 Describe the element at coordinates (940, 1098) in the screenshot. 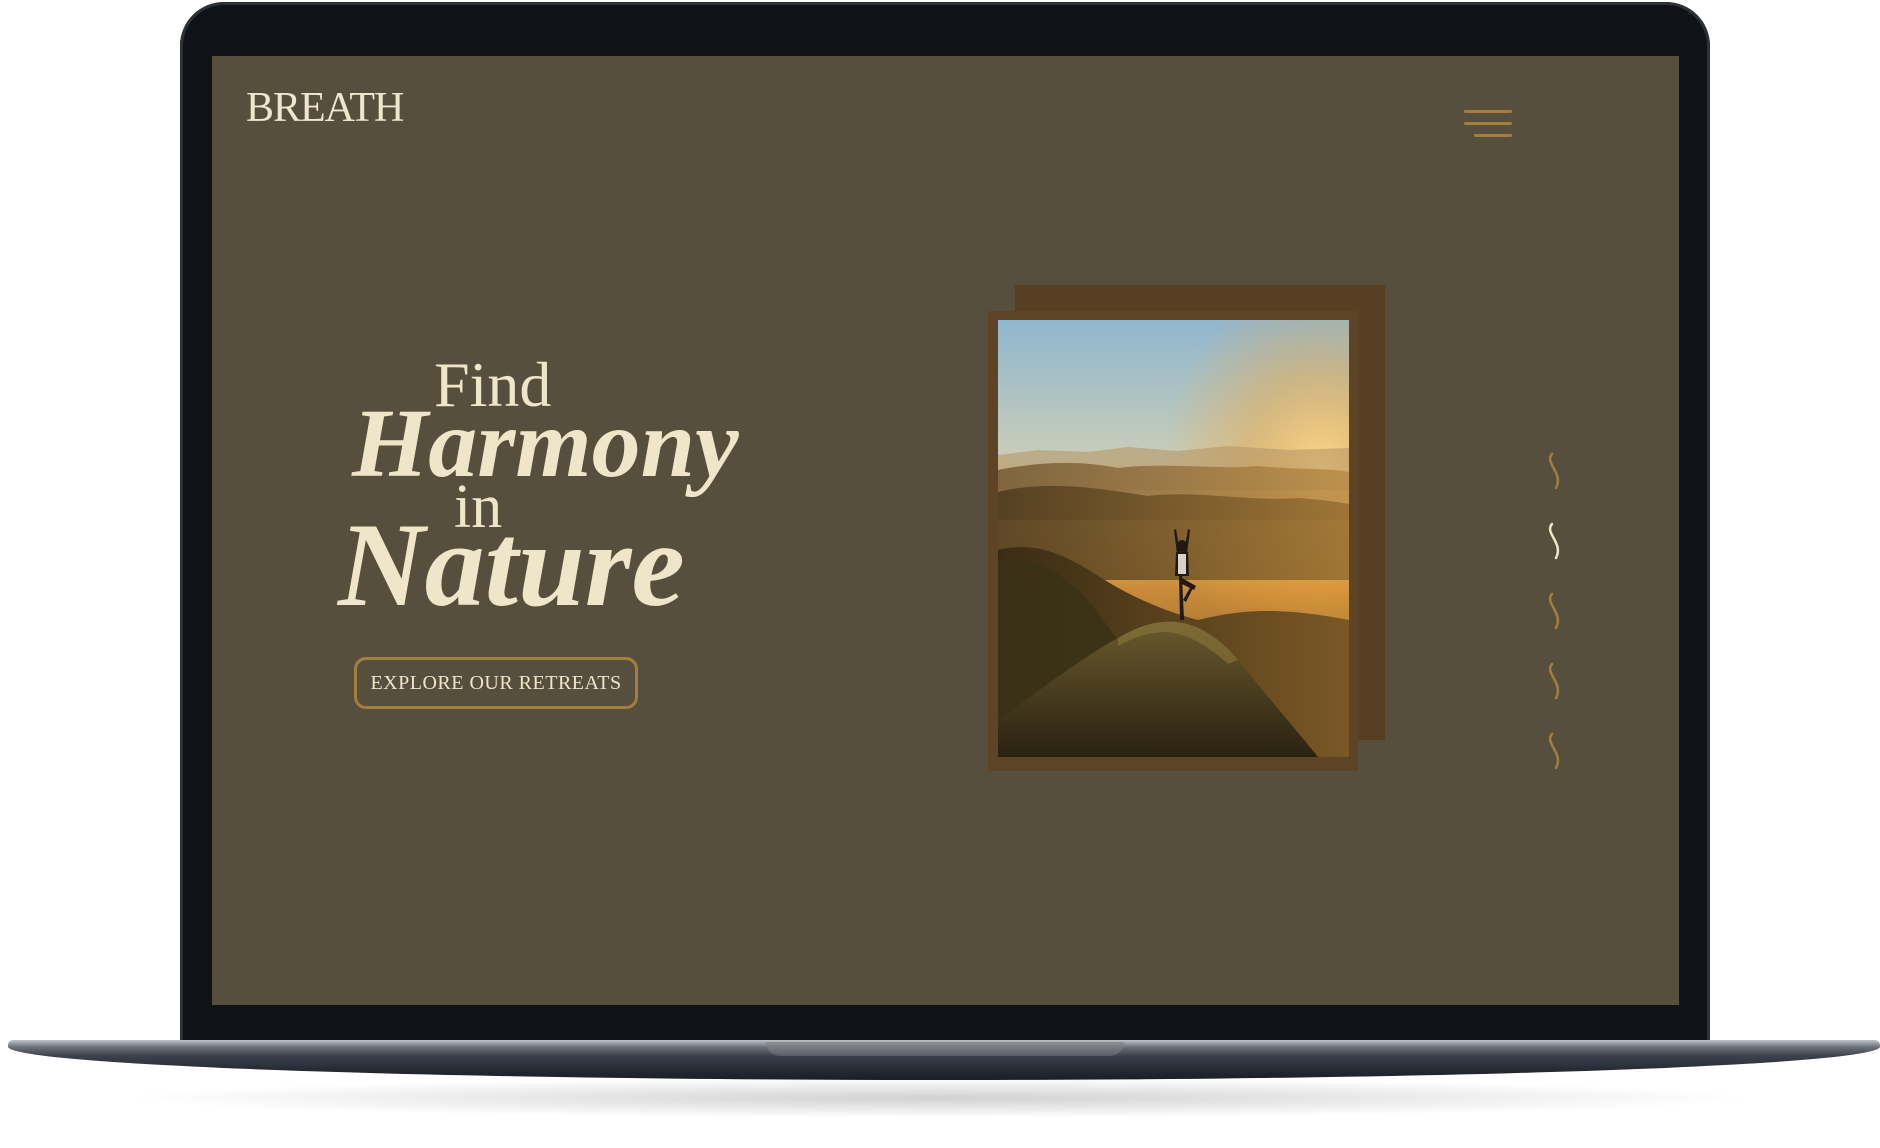

I see `laptop-shadow` at that location.